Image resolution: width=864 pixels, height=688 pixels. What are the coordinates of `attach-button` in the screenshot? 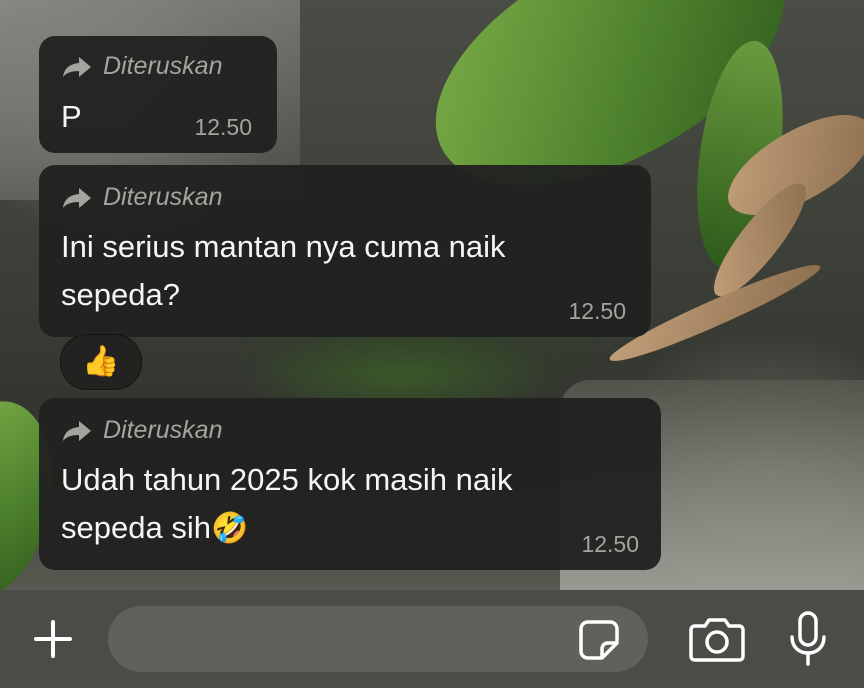 It's located at (53, 639).